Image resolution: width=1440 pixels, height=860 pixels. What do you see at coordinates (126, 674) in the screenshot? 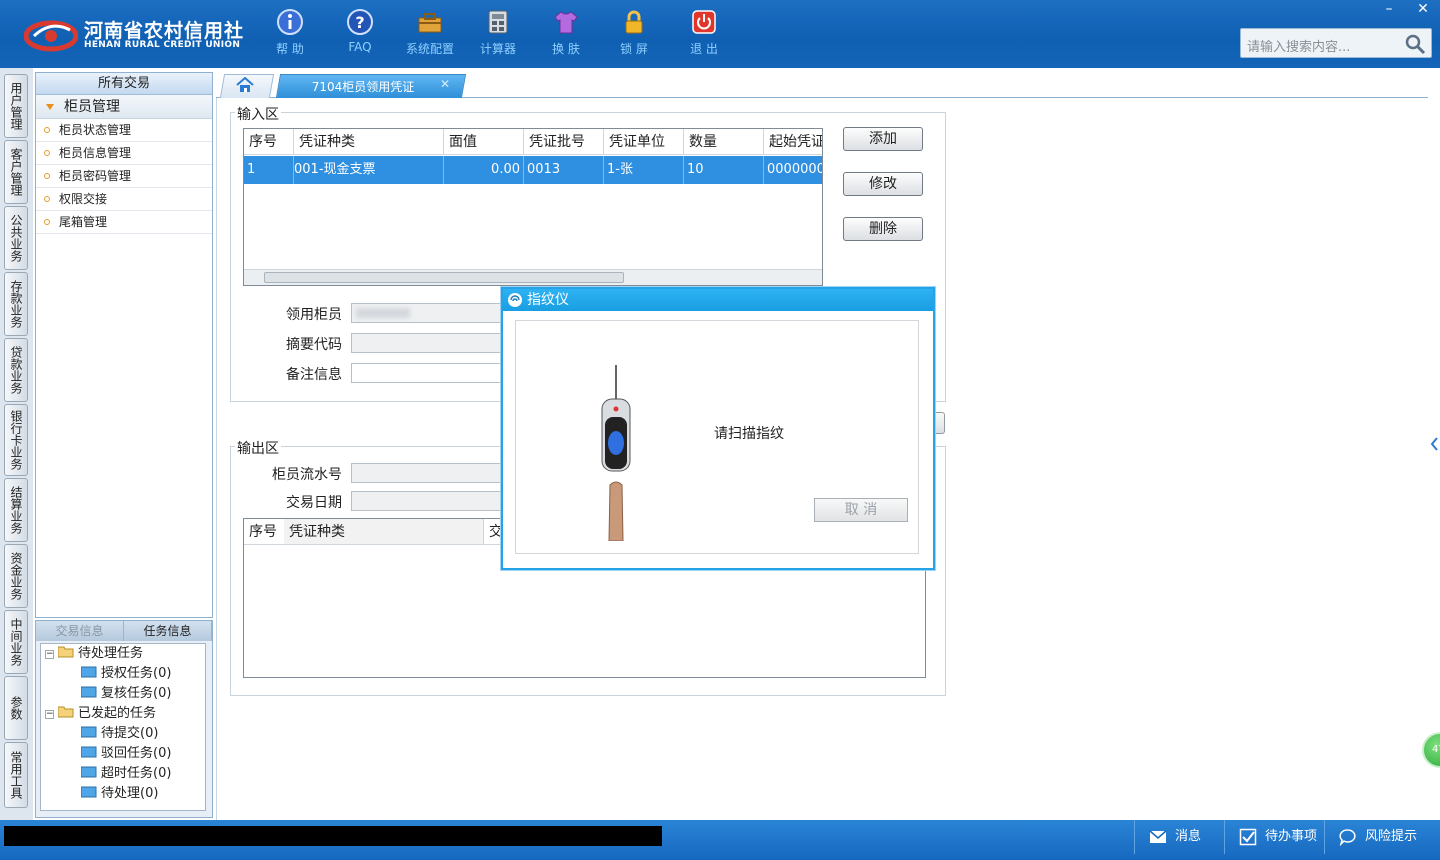
I see `tree-node-auth-tasks: 授权任务(0)` at bounding box center [126, 674].